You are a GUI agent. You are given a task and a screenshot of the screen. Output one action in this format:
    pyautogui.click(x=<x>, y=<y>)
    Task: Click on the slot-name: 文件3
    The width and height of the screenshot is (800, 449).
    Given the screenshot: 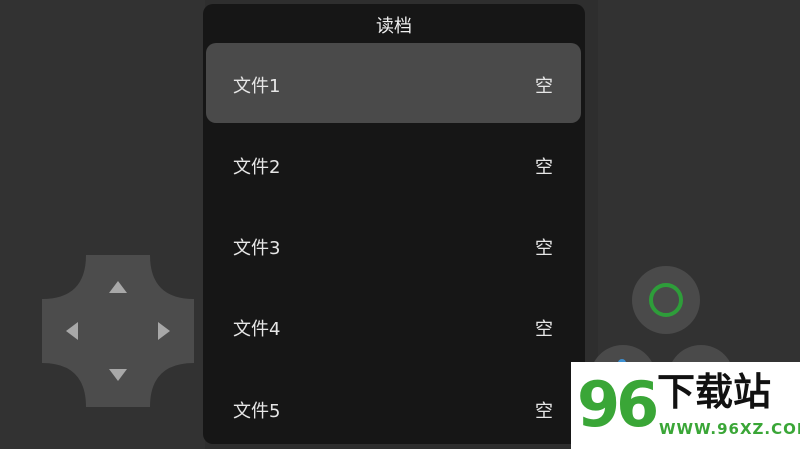 What is the action you would take?
    pyautogui.click(x=257, y=248)
    